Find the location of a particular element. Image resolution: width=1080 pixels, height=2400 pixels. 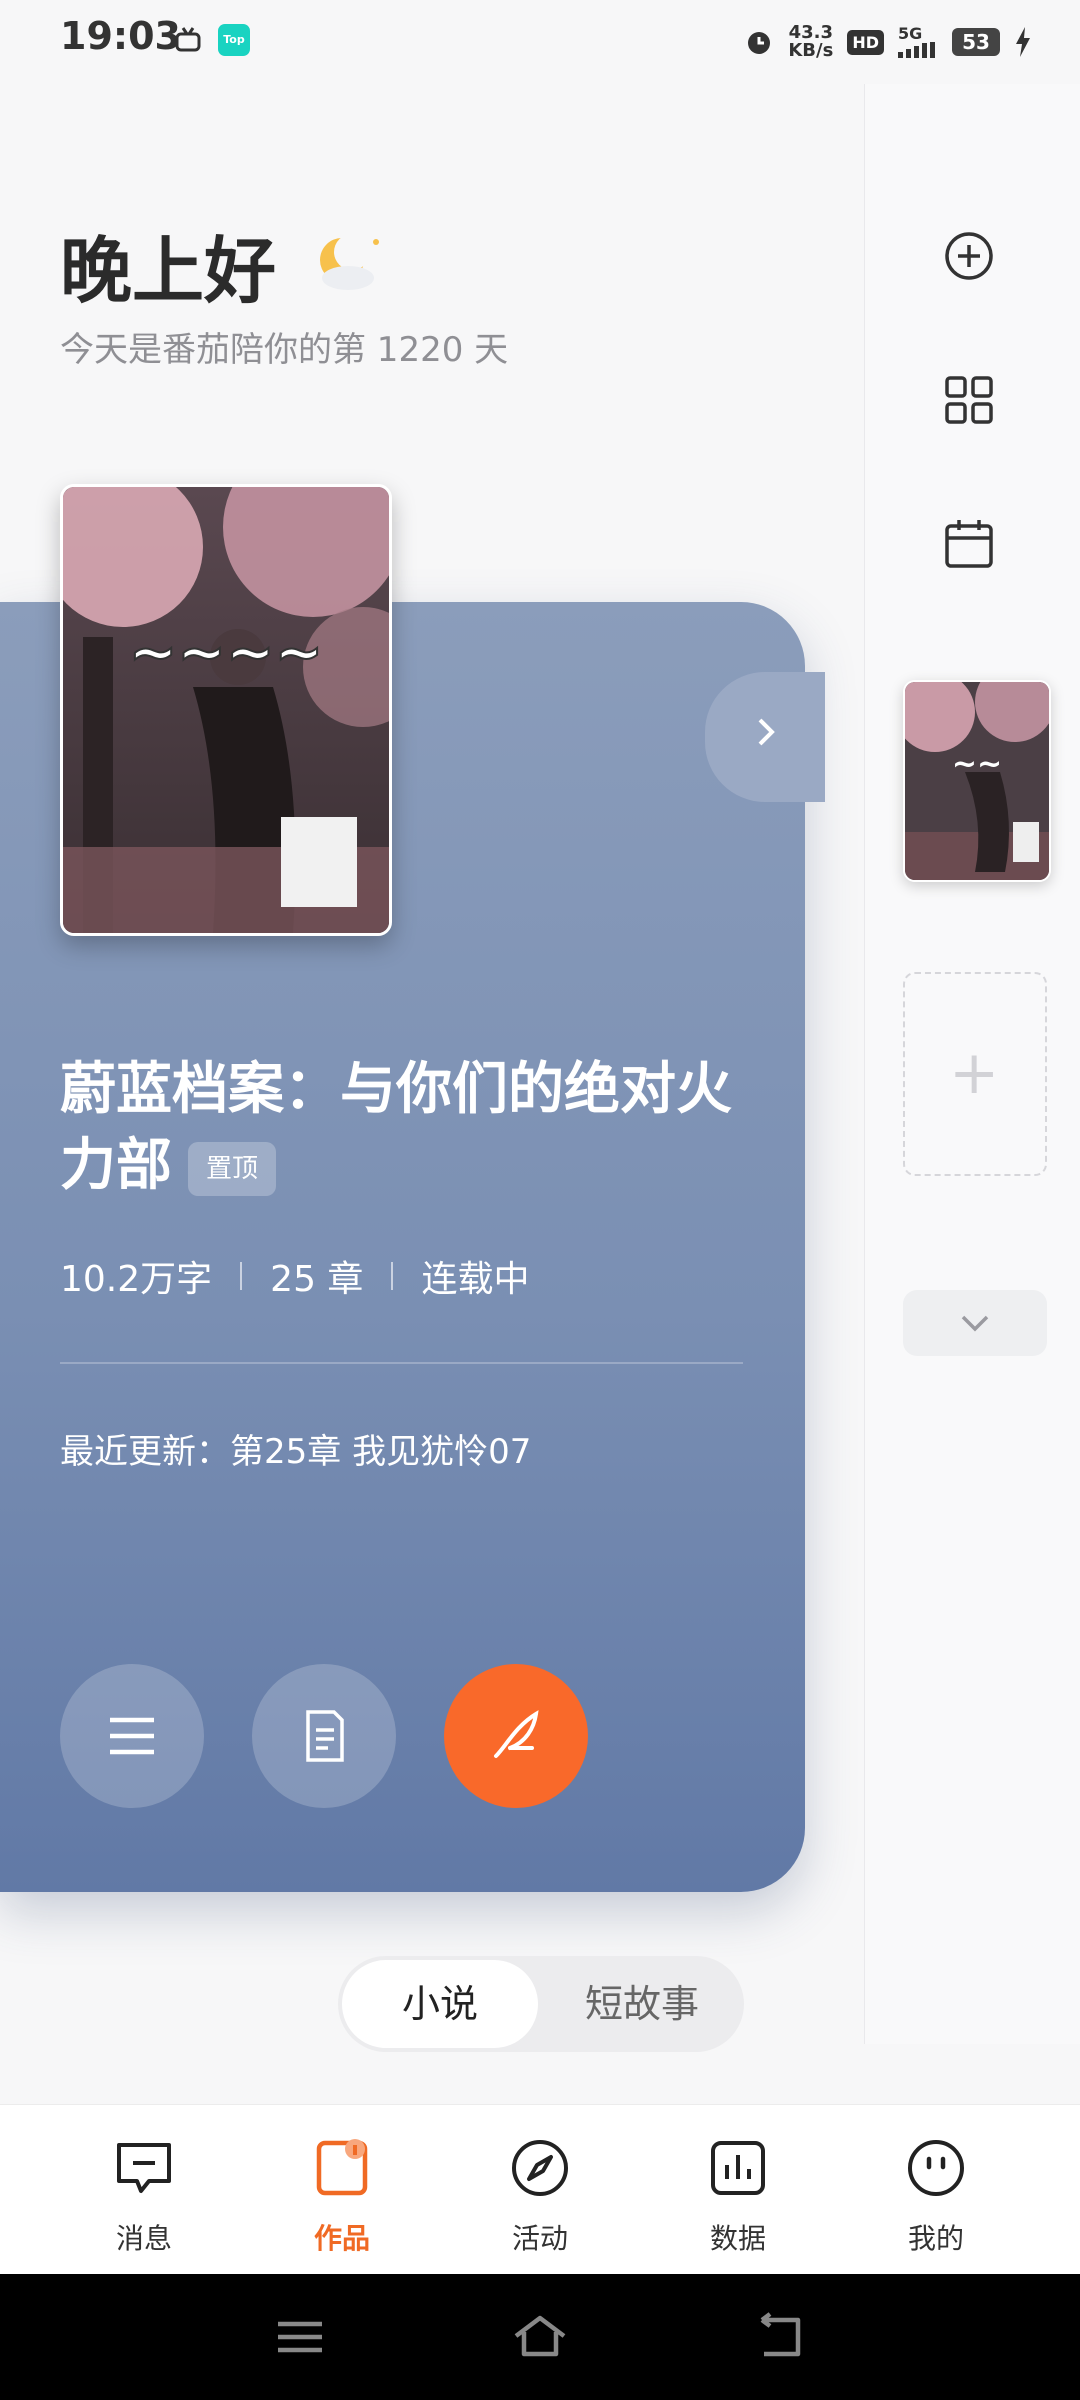

bottom-nav: 消息 作品 活动 数据 我的 is located at coordinates (540, 2189).